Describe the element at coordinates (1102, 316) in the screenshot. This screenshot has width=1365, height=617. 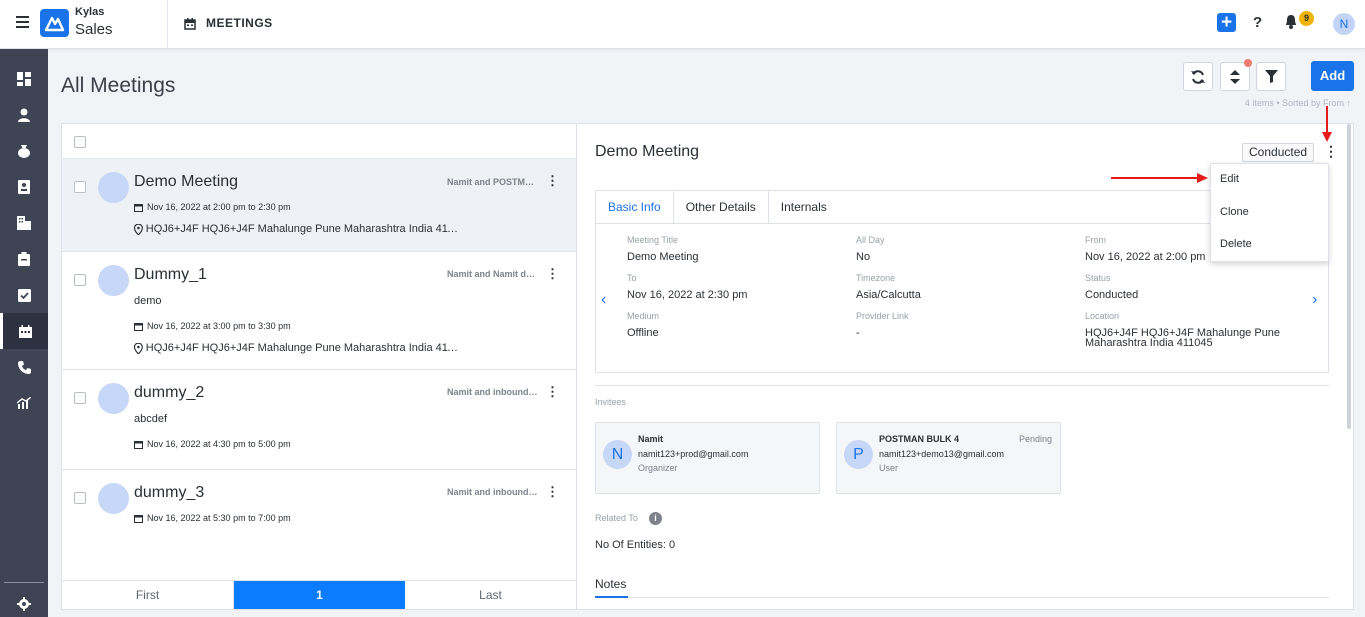
I see `field-label: Location` at that location.